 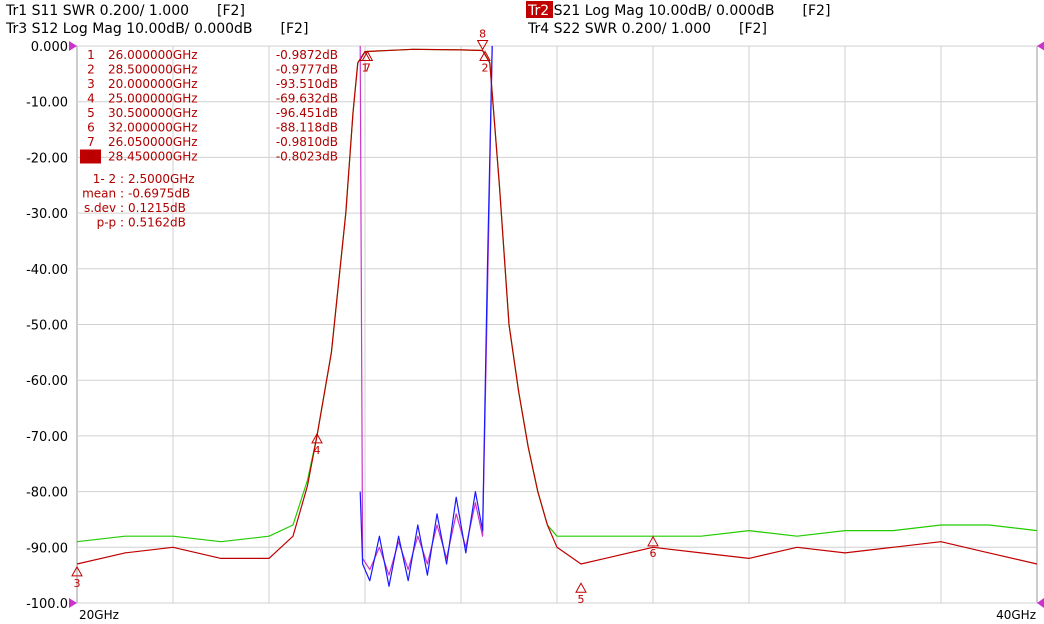 What do you see at coordinates (307, 157) in the screenshot?
I see `marker-row-value: -0.8023dB` at bounding box center [307, 157].